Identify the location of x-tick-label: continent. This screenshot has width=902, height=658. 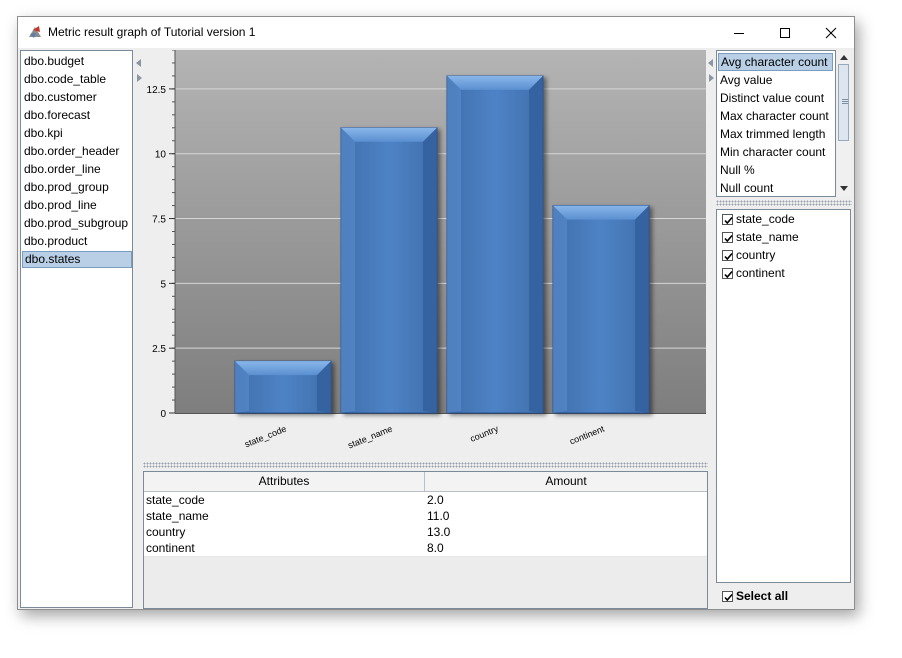
(587, 434).